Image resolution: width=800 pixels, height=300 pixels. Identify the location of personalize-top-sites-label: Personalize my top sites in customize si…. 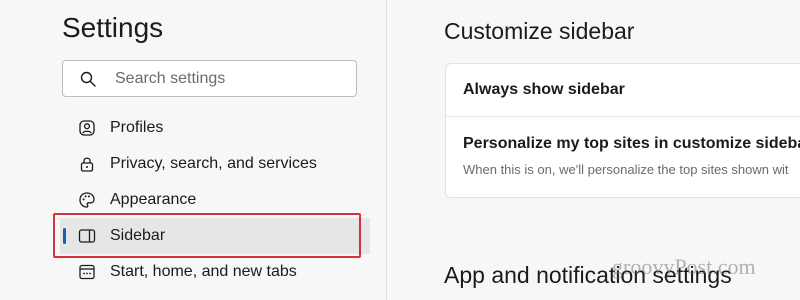
(631, 143).